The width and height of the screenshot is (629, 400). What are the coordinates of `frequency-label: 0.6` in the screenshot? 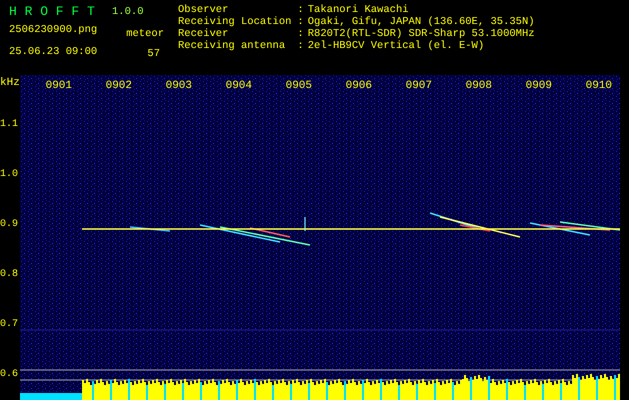 It's located at (9, 375).